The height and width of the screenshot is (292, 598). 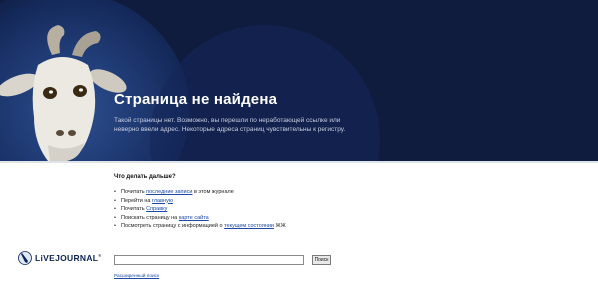 I want to click on logo-text: LiVEJOURNAL®, so click(x=68, y=258).